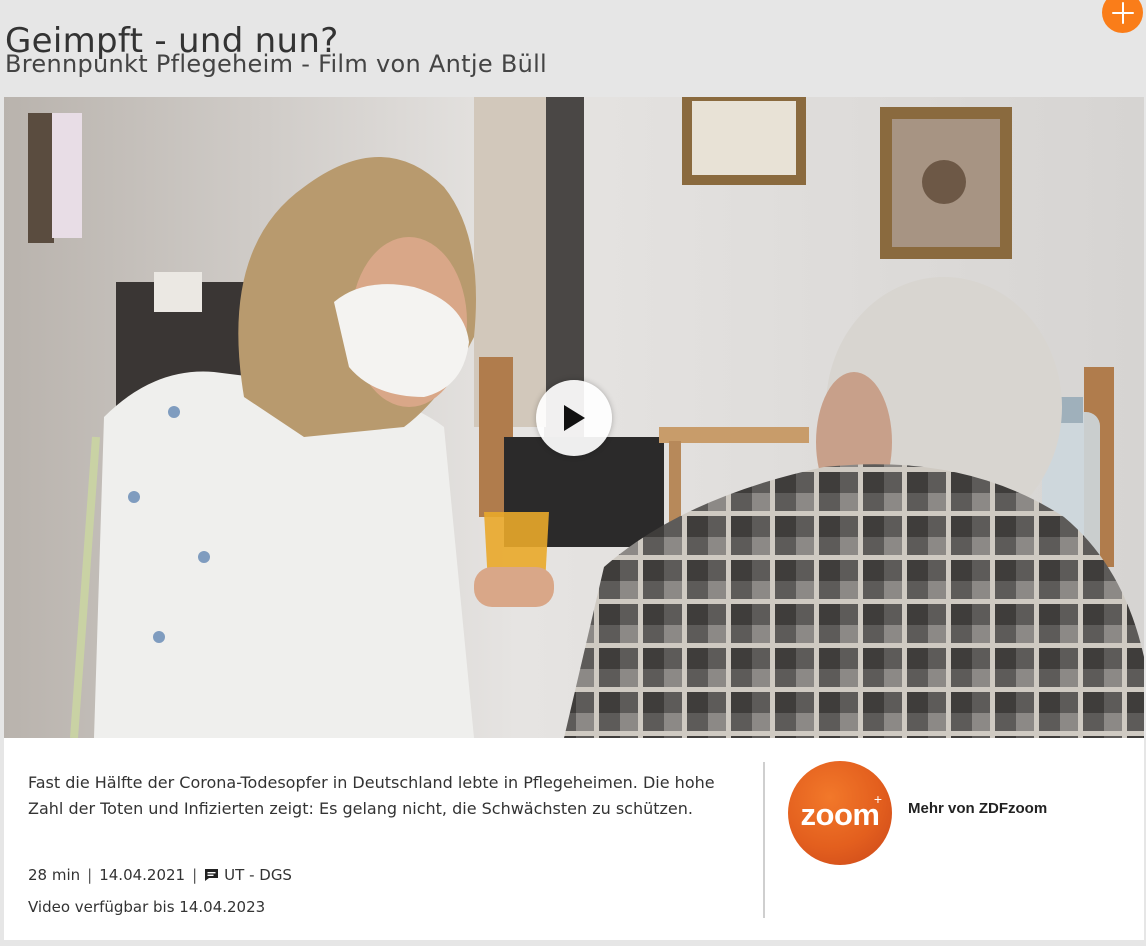 Image resolution: width=1146 pixels, height=946 pixels. Describe the element at coordinates (1122, 12) in the screenshot. I see `plus-icon` at that location.